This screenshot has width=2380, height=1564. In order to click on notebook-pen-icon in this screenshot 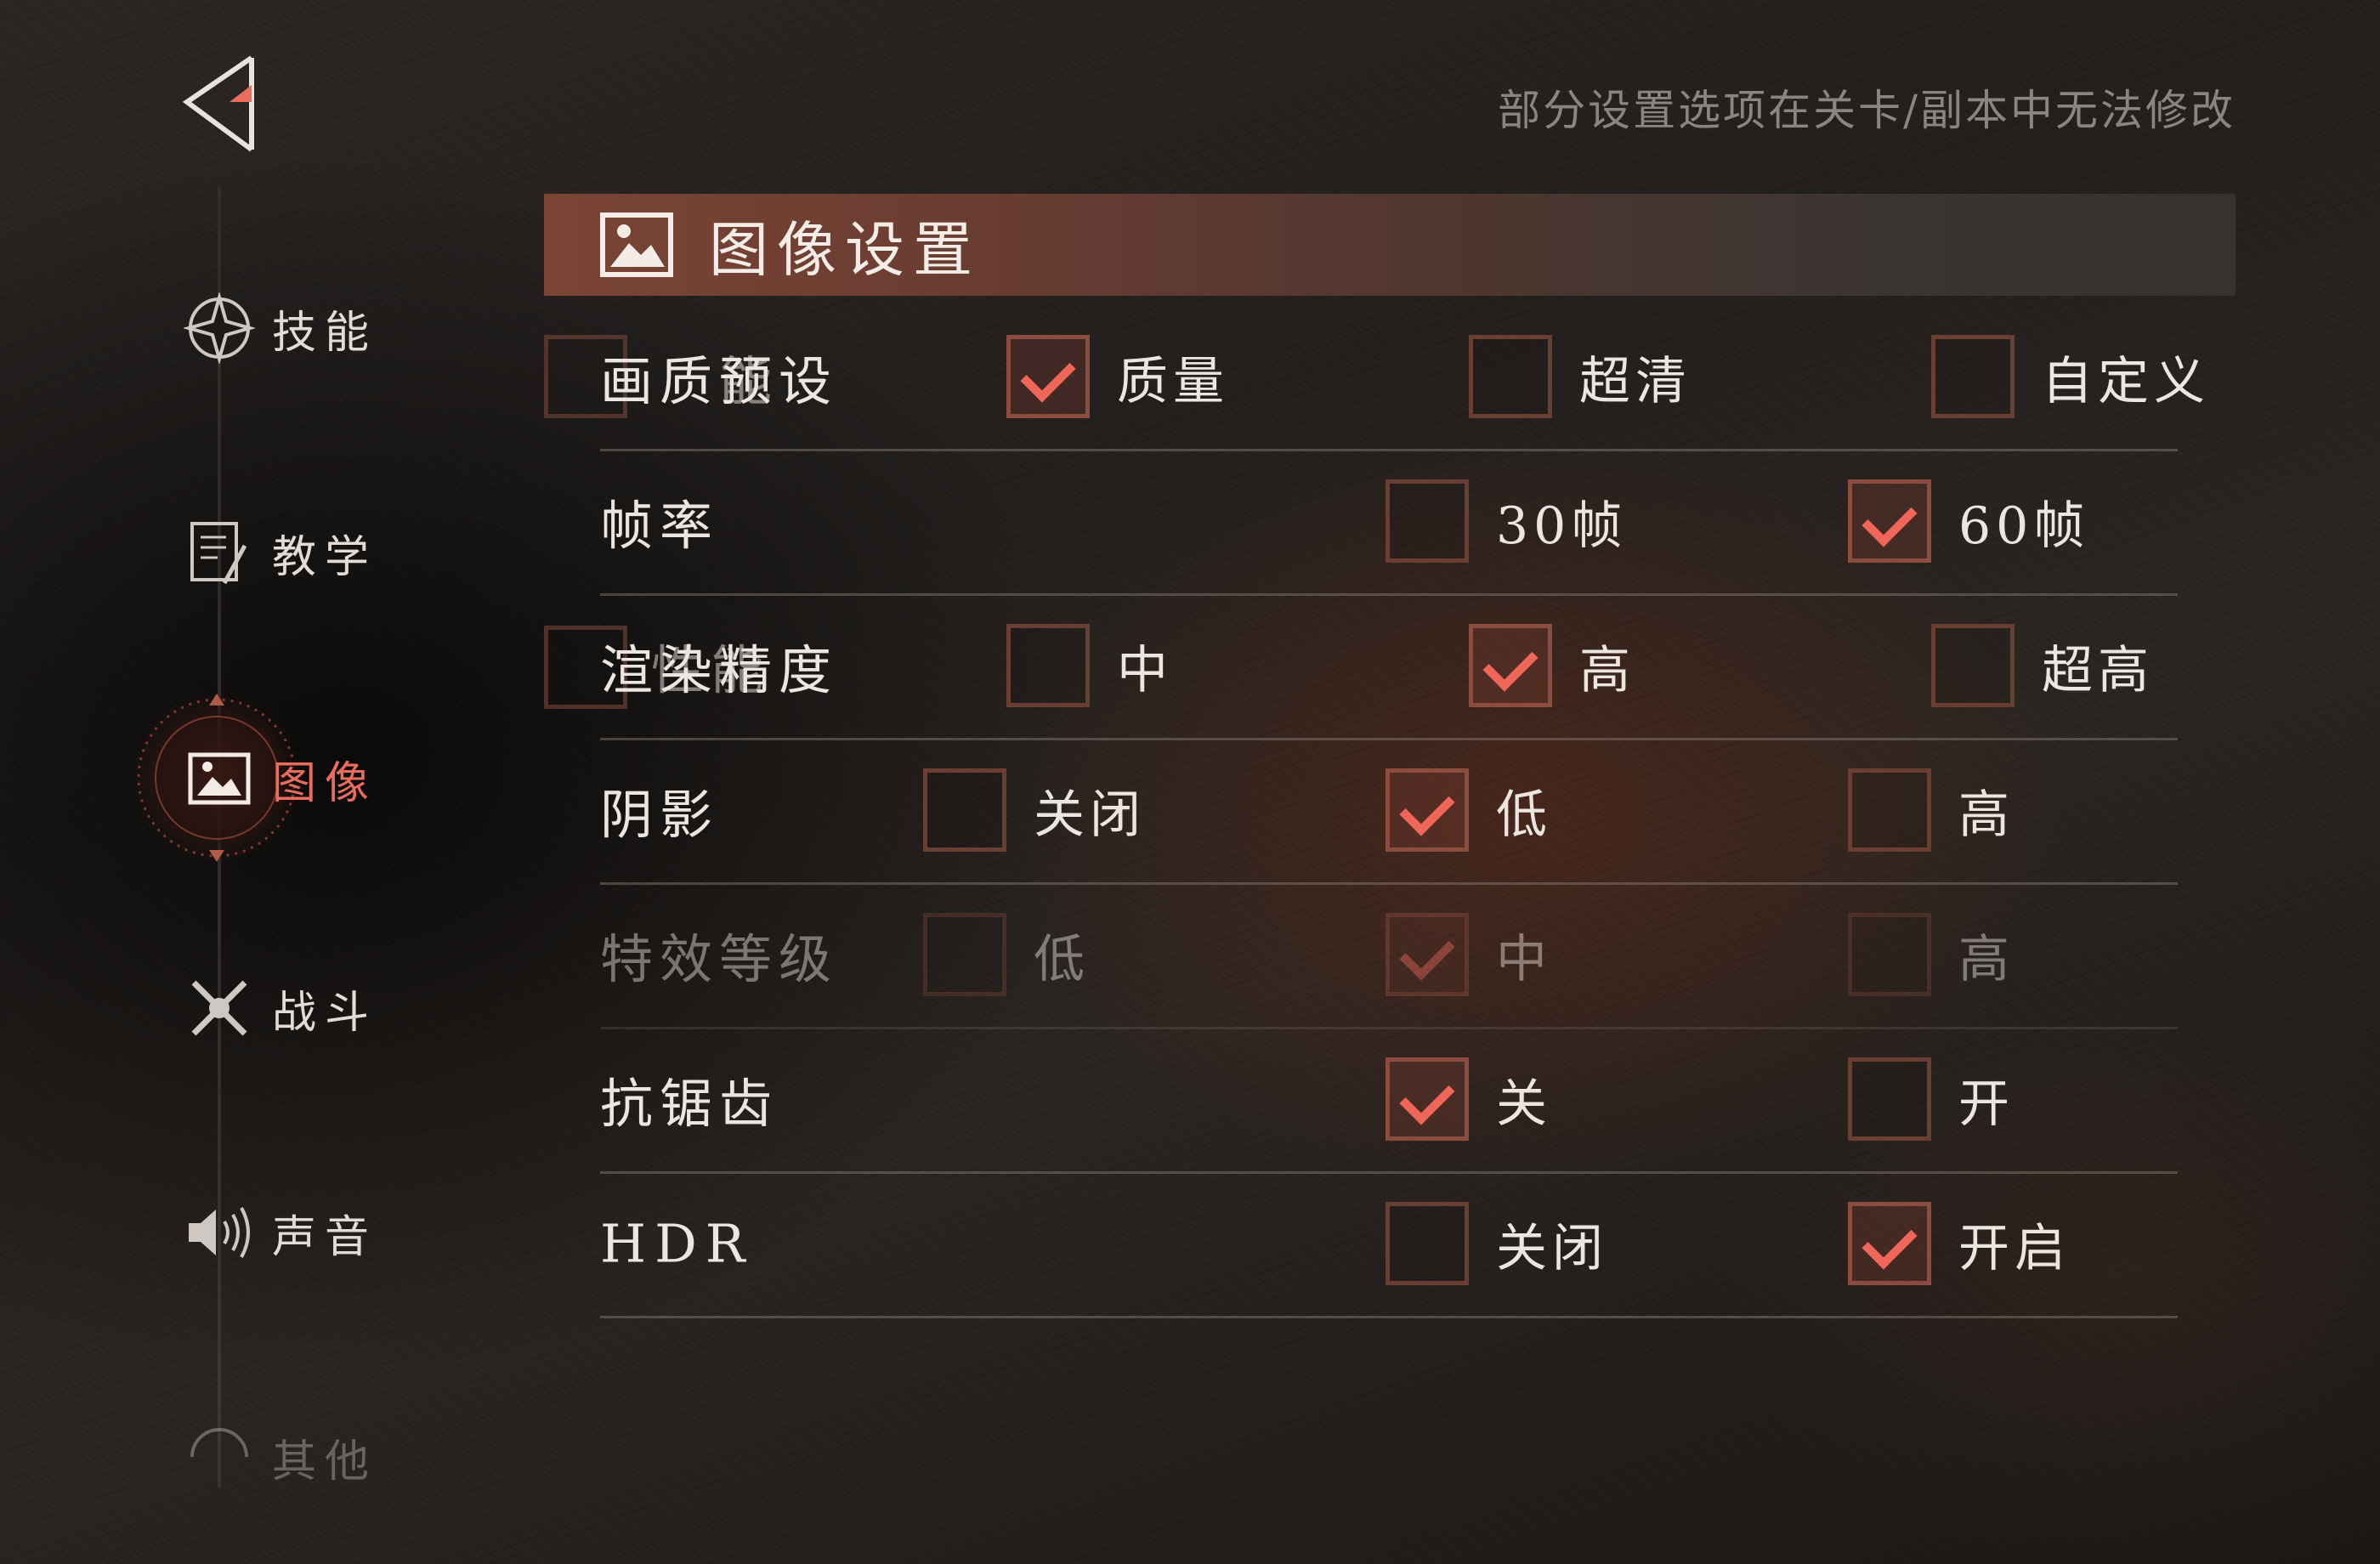, I will do `click(219, 552)`.